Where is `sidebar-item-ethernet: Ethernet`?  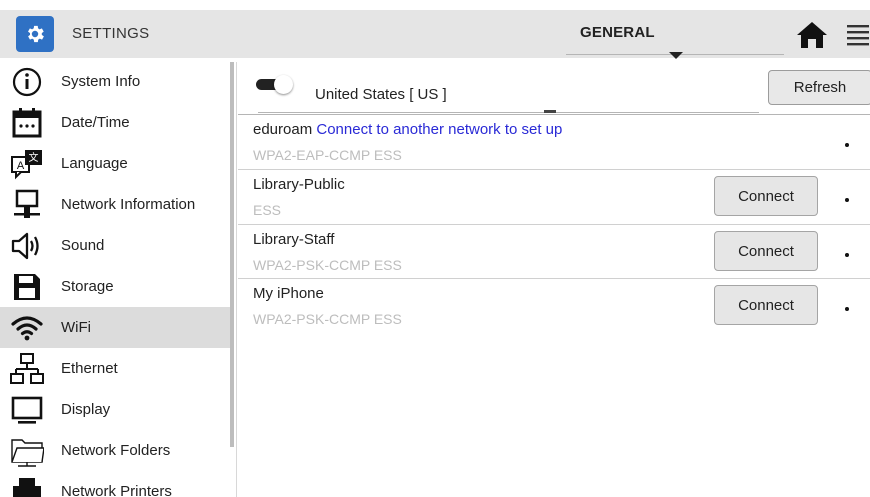 sidebar-item-ethernet: Ethernet is located at coordinates (116, 368).